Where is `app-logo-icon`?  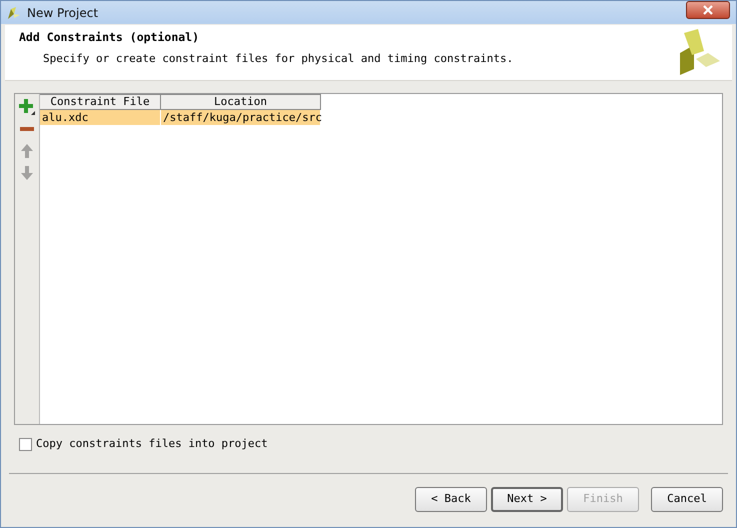 app-logo-icon is located at coordinates (14, 13).